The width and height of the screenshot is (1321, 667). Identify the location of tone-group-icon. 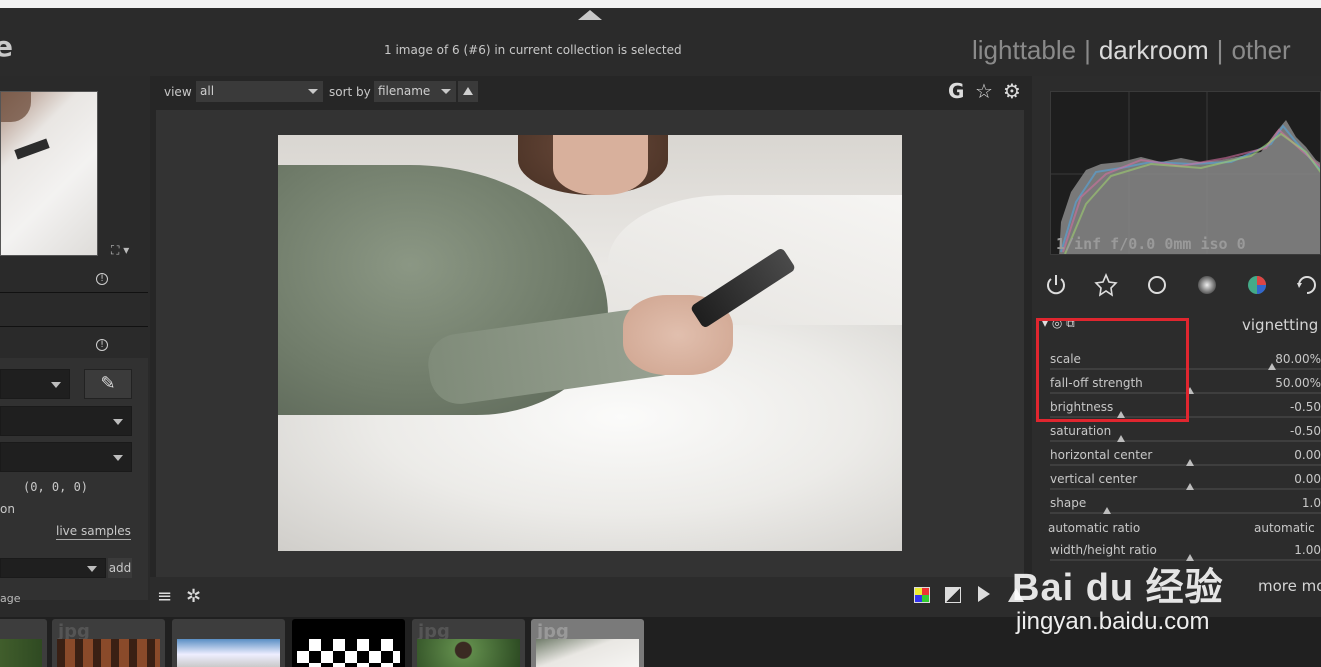
(1207, 285).